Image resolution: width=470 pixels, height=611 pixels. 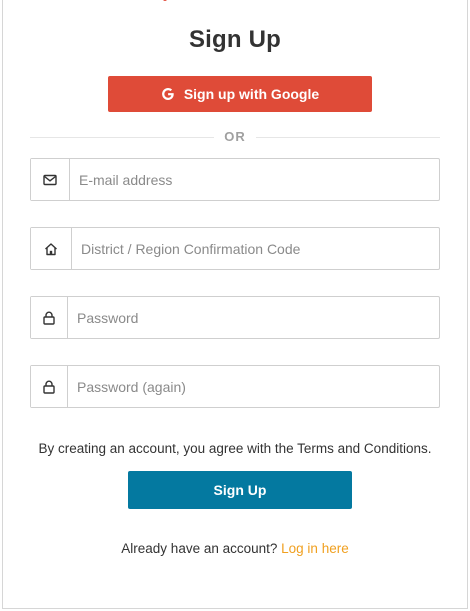 I want to click on login-prompt-text: Already have an account?, so click(x=199, y=548).